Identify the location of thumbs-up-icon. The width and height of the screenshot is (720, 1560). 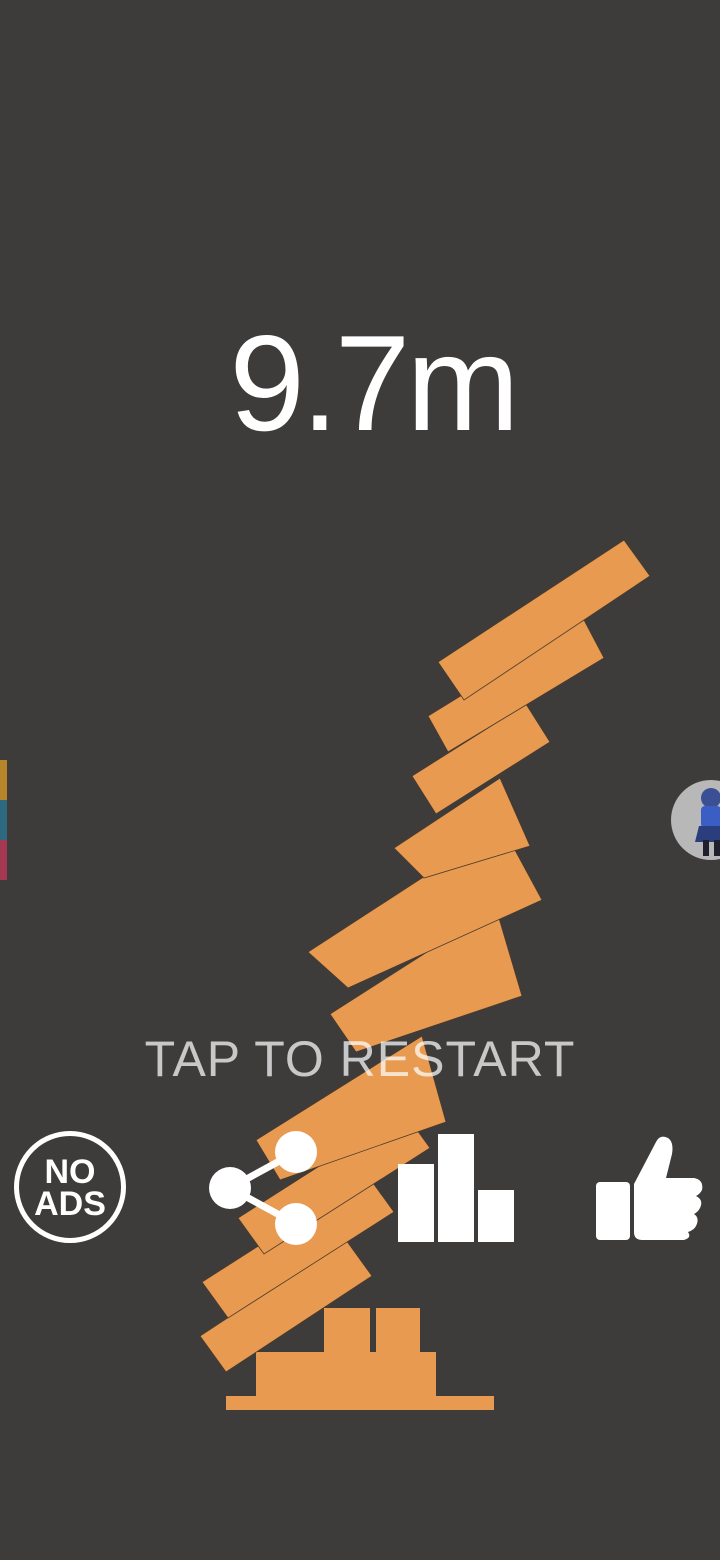
(649, 1188).